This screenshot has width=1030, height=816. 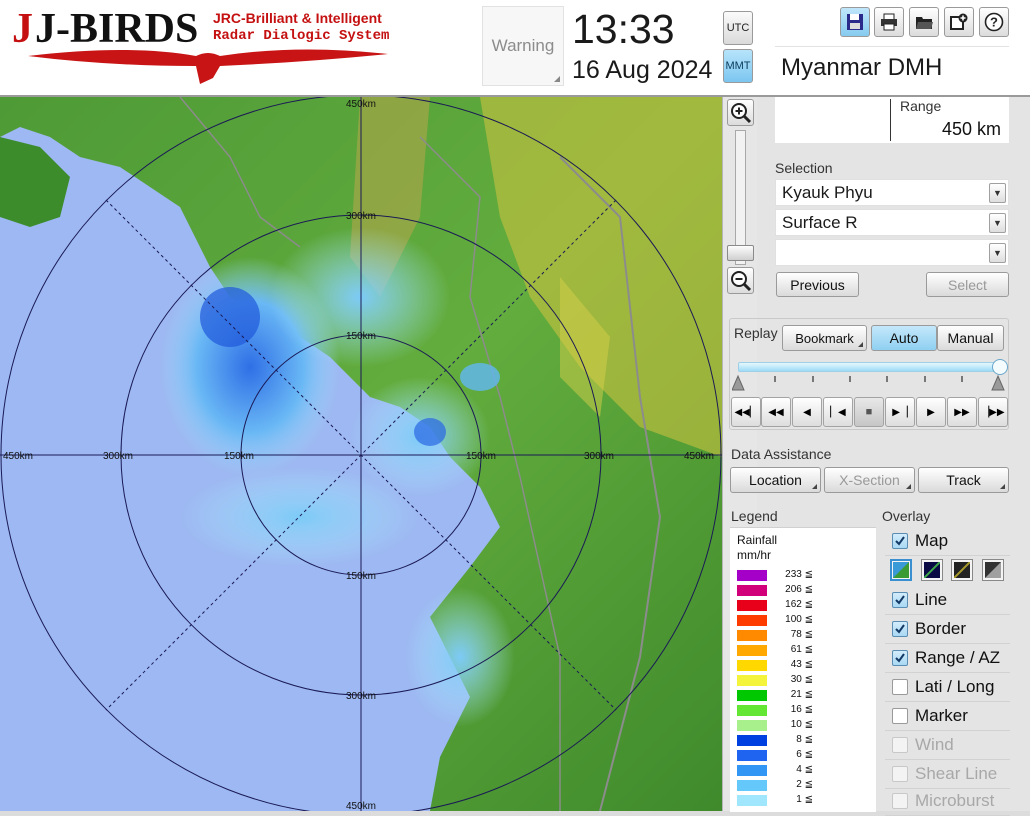 I want to click on stop-button: ■, so click(x=869, y=412).